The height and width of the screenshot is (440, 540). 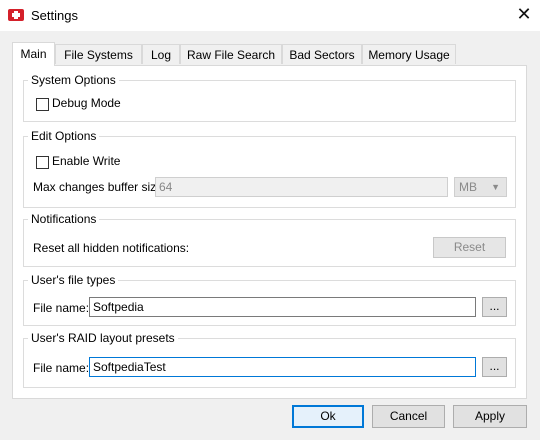 I want to click on file-types-title: User's file types, so click(x=73, y=280).